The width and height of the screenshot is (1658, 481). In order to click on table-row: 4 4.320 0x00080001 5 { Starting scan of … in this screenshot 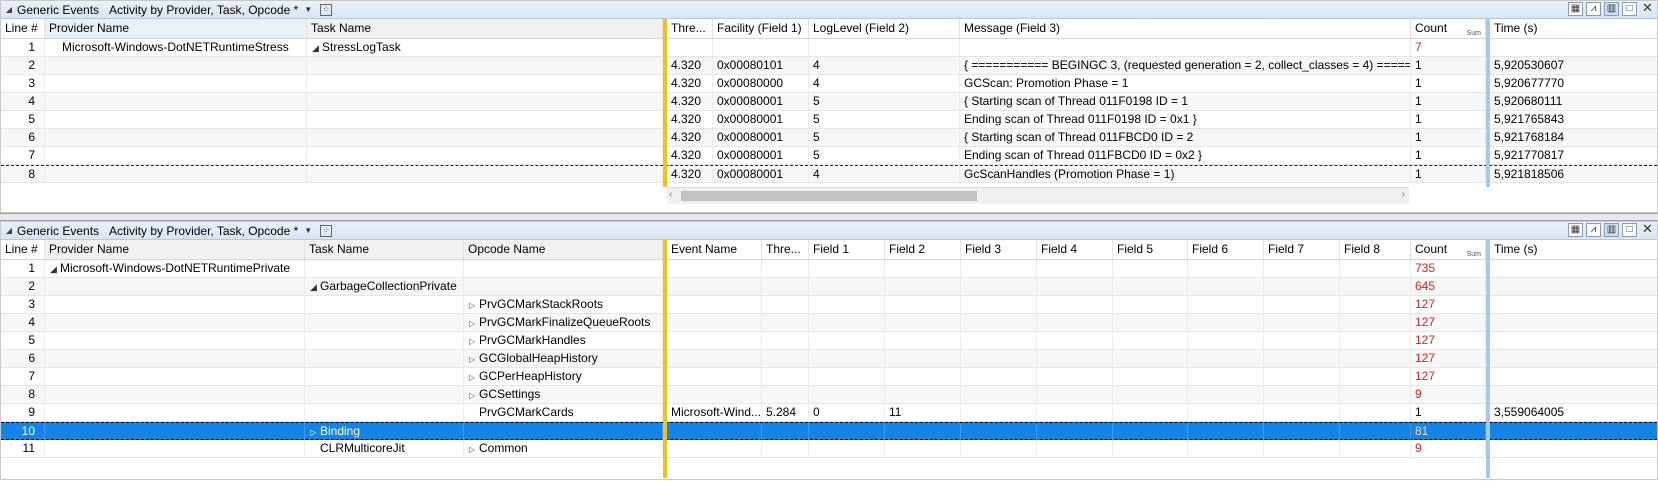, I will do `click(829, 102)`.